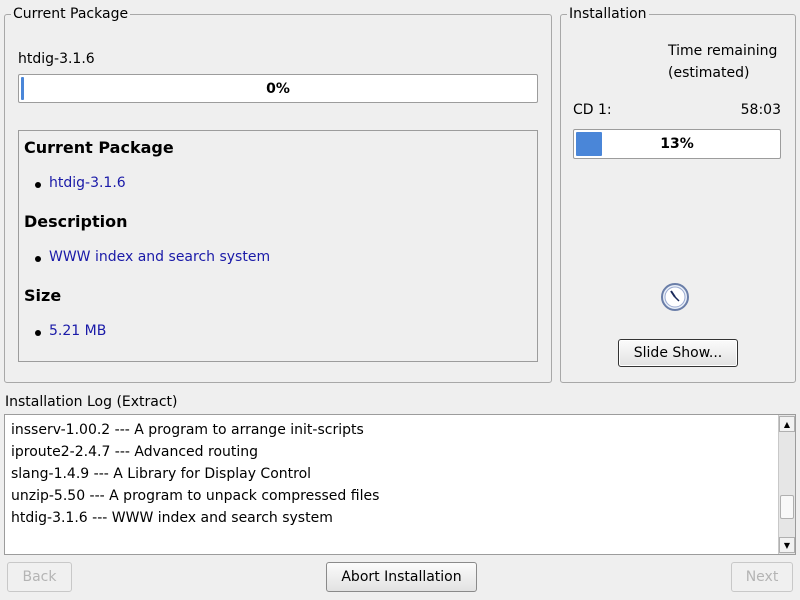 This screenshot has width=800, height=600. Describe the element at coordinates (99, 147) in the screenshot. I see `details-heading-package: Current Package` at that location.